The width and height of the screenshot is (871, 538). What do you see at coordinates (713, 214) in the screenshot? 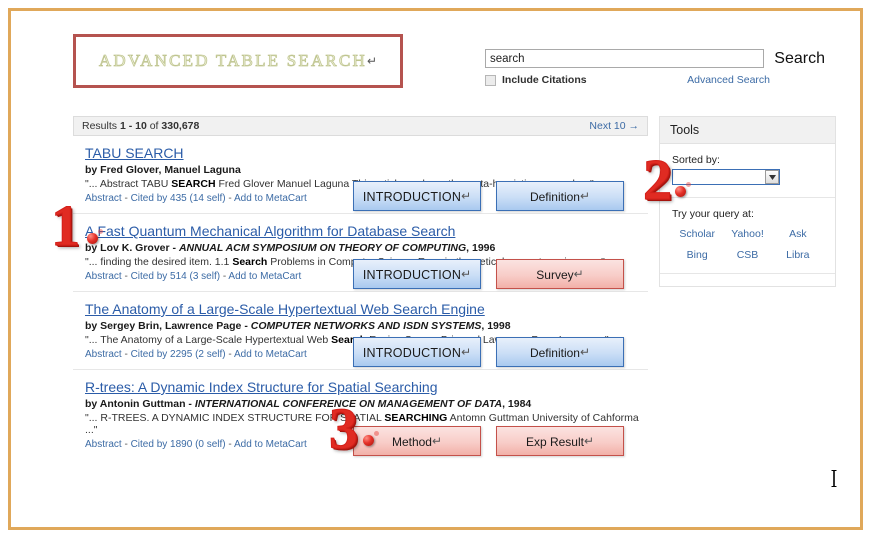
I see `try-query-label: Try your query at:` at bounding box center [713, 214].